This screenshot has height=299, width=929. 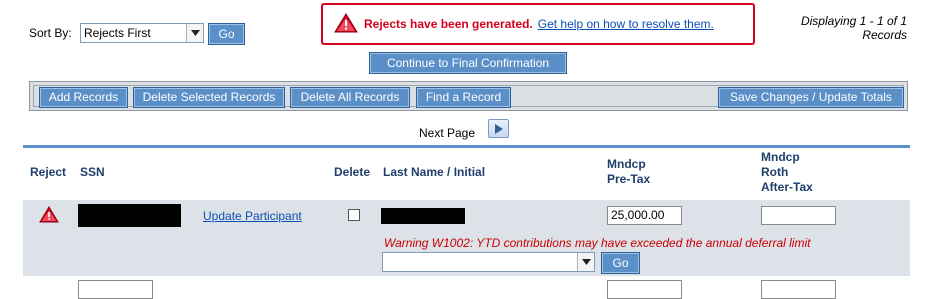 What do you see at coordinates (798, 215) in the screenshot?
I see `mndcp-roth-input` at bounding box center [798, 215].